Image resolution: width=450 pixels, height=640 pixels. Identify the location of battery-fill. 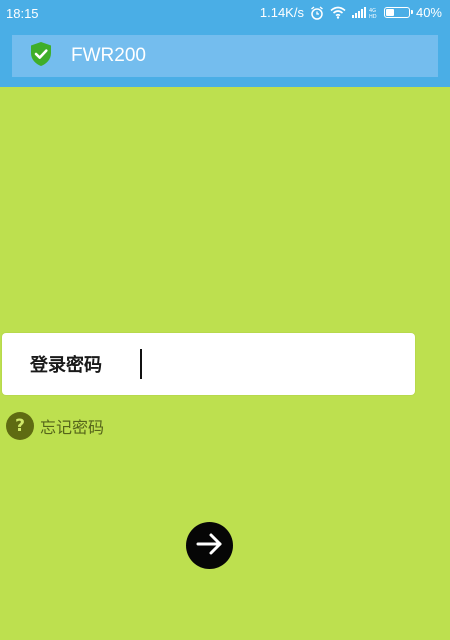
(389, 12).